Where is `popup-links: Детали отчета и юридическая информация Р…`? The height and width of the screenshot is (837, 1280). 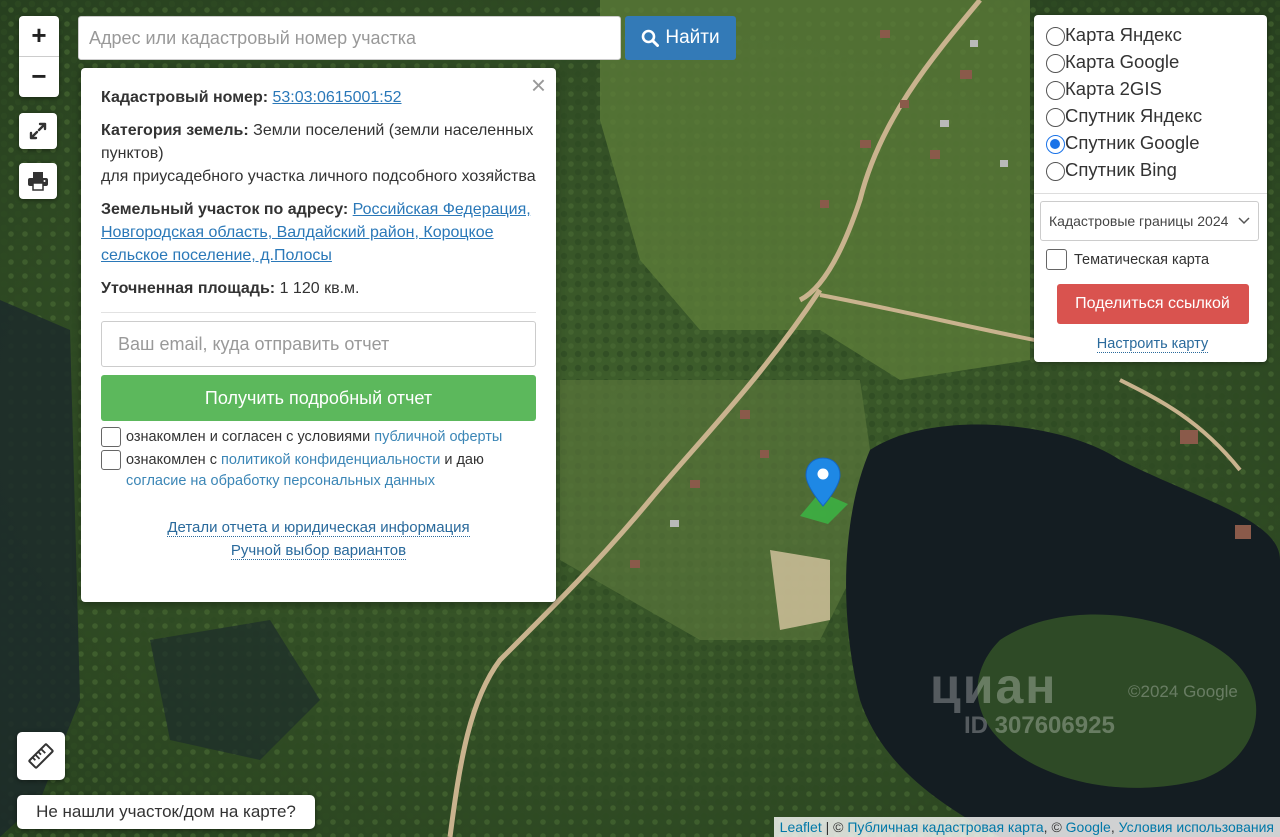
popup-links: Детали отчета и юридическая информация Р… is located at coordinates (318, 539).